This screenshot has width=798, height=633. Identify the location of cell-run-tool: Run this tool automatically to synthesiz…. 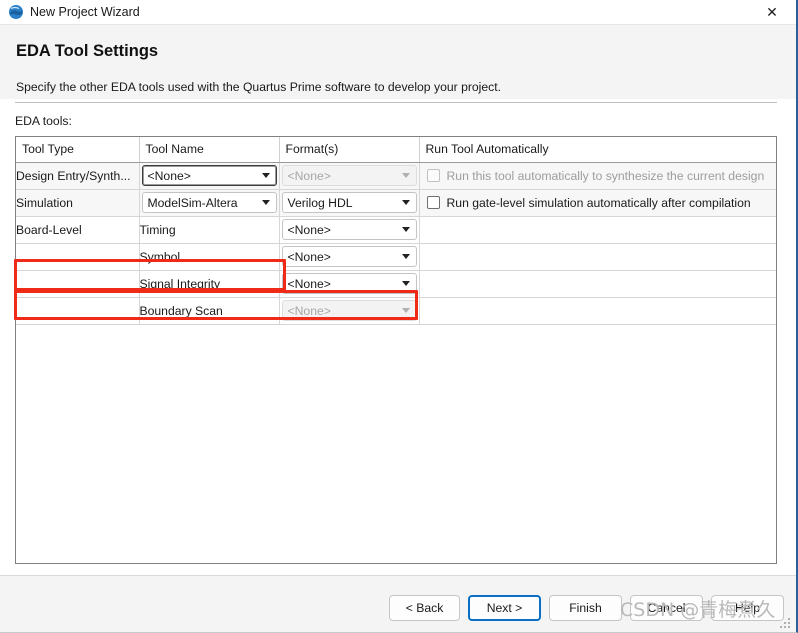
(598, 176).